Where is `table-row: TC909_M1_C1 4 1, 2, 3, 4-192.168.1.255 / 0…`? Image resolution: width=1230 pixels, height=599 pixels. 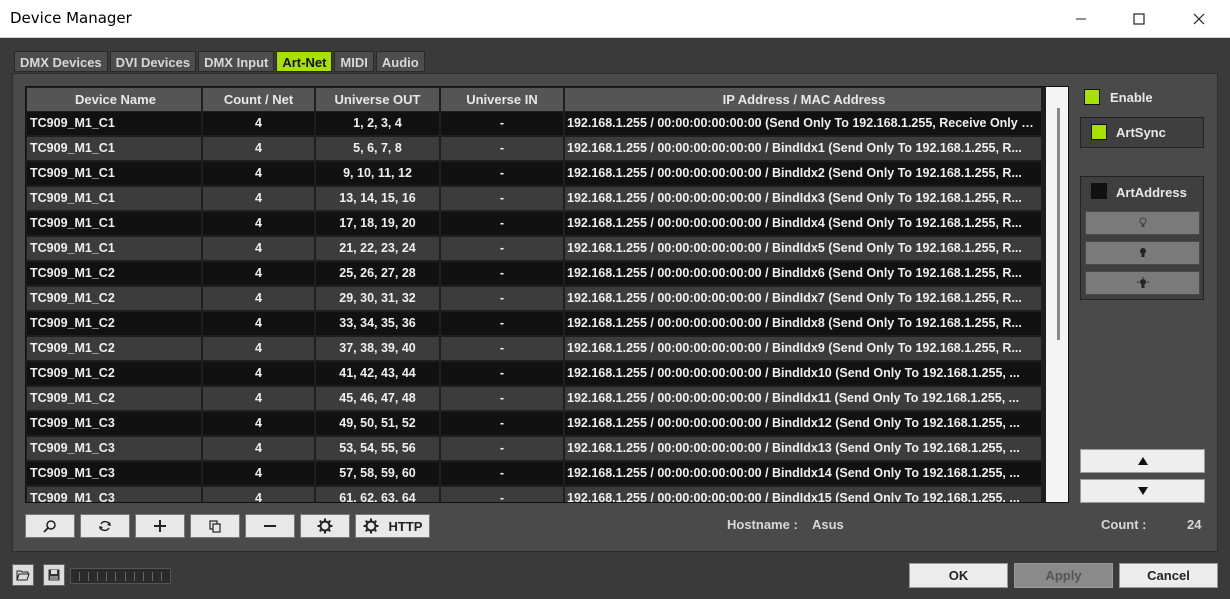 table-row: TC909_M1_C1 4 1, 2, 3, 4-192.168.1.255 / 0… is located at coordinates (535, 124).